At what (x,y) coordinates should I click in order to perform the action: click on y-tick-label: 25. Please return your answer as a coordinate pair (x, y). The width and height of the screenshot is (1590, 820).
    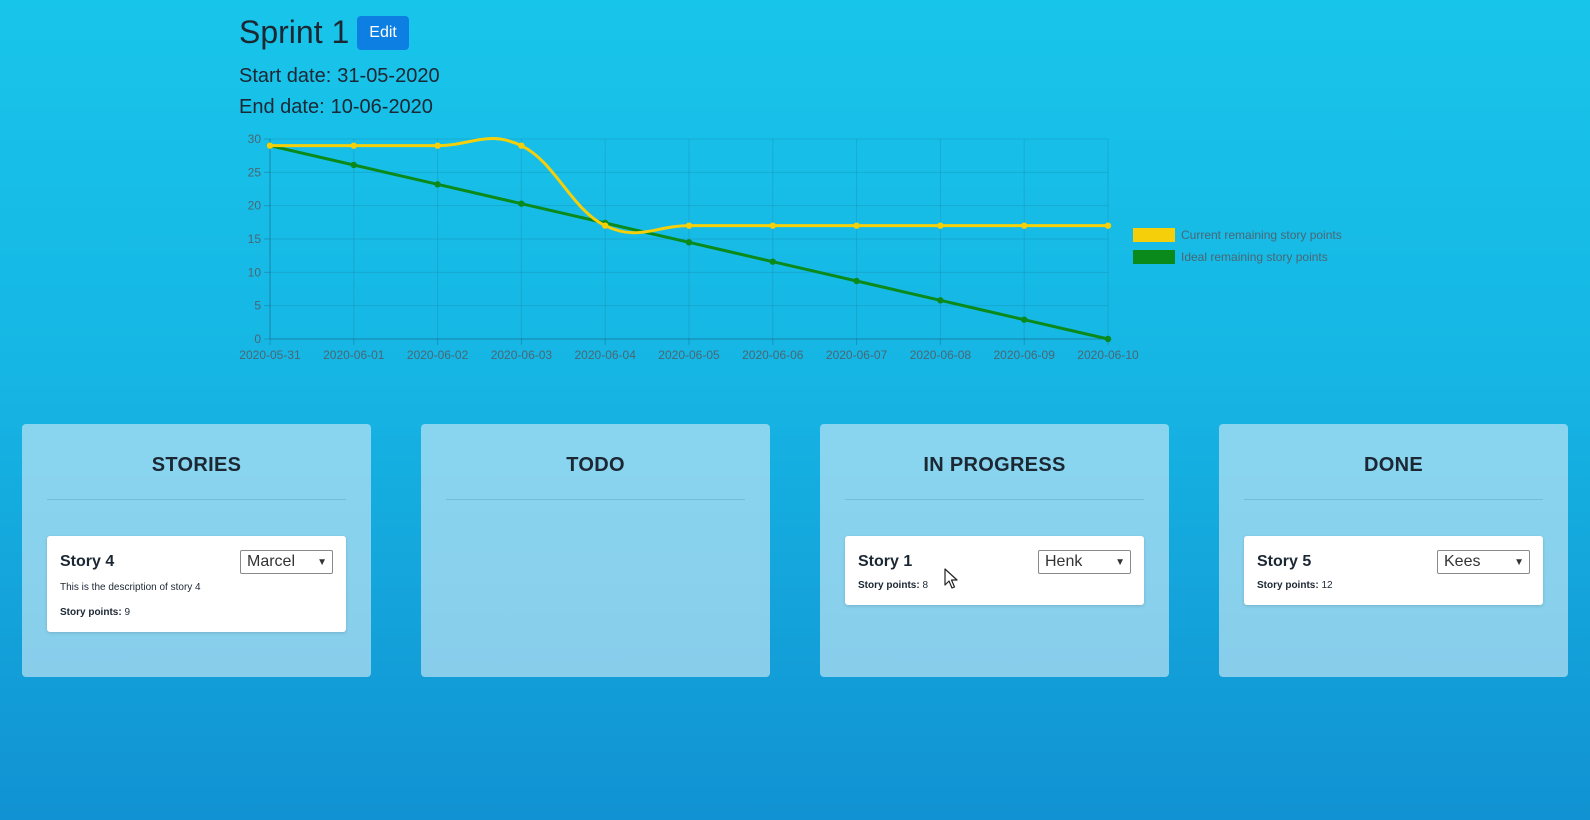
    Looking at the image, I should click on (255, 172).